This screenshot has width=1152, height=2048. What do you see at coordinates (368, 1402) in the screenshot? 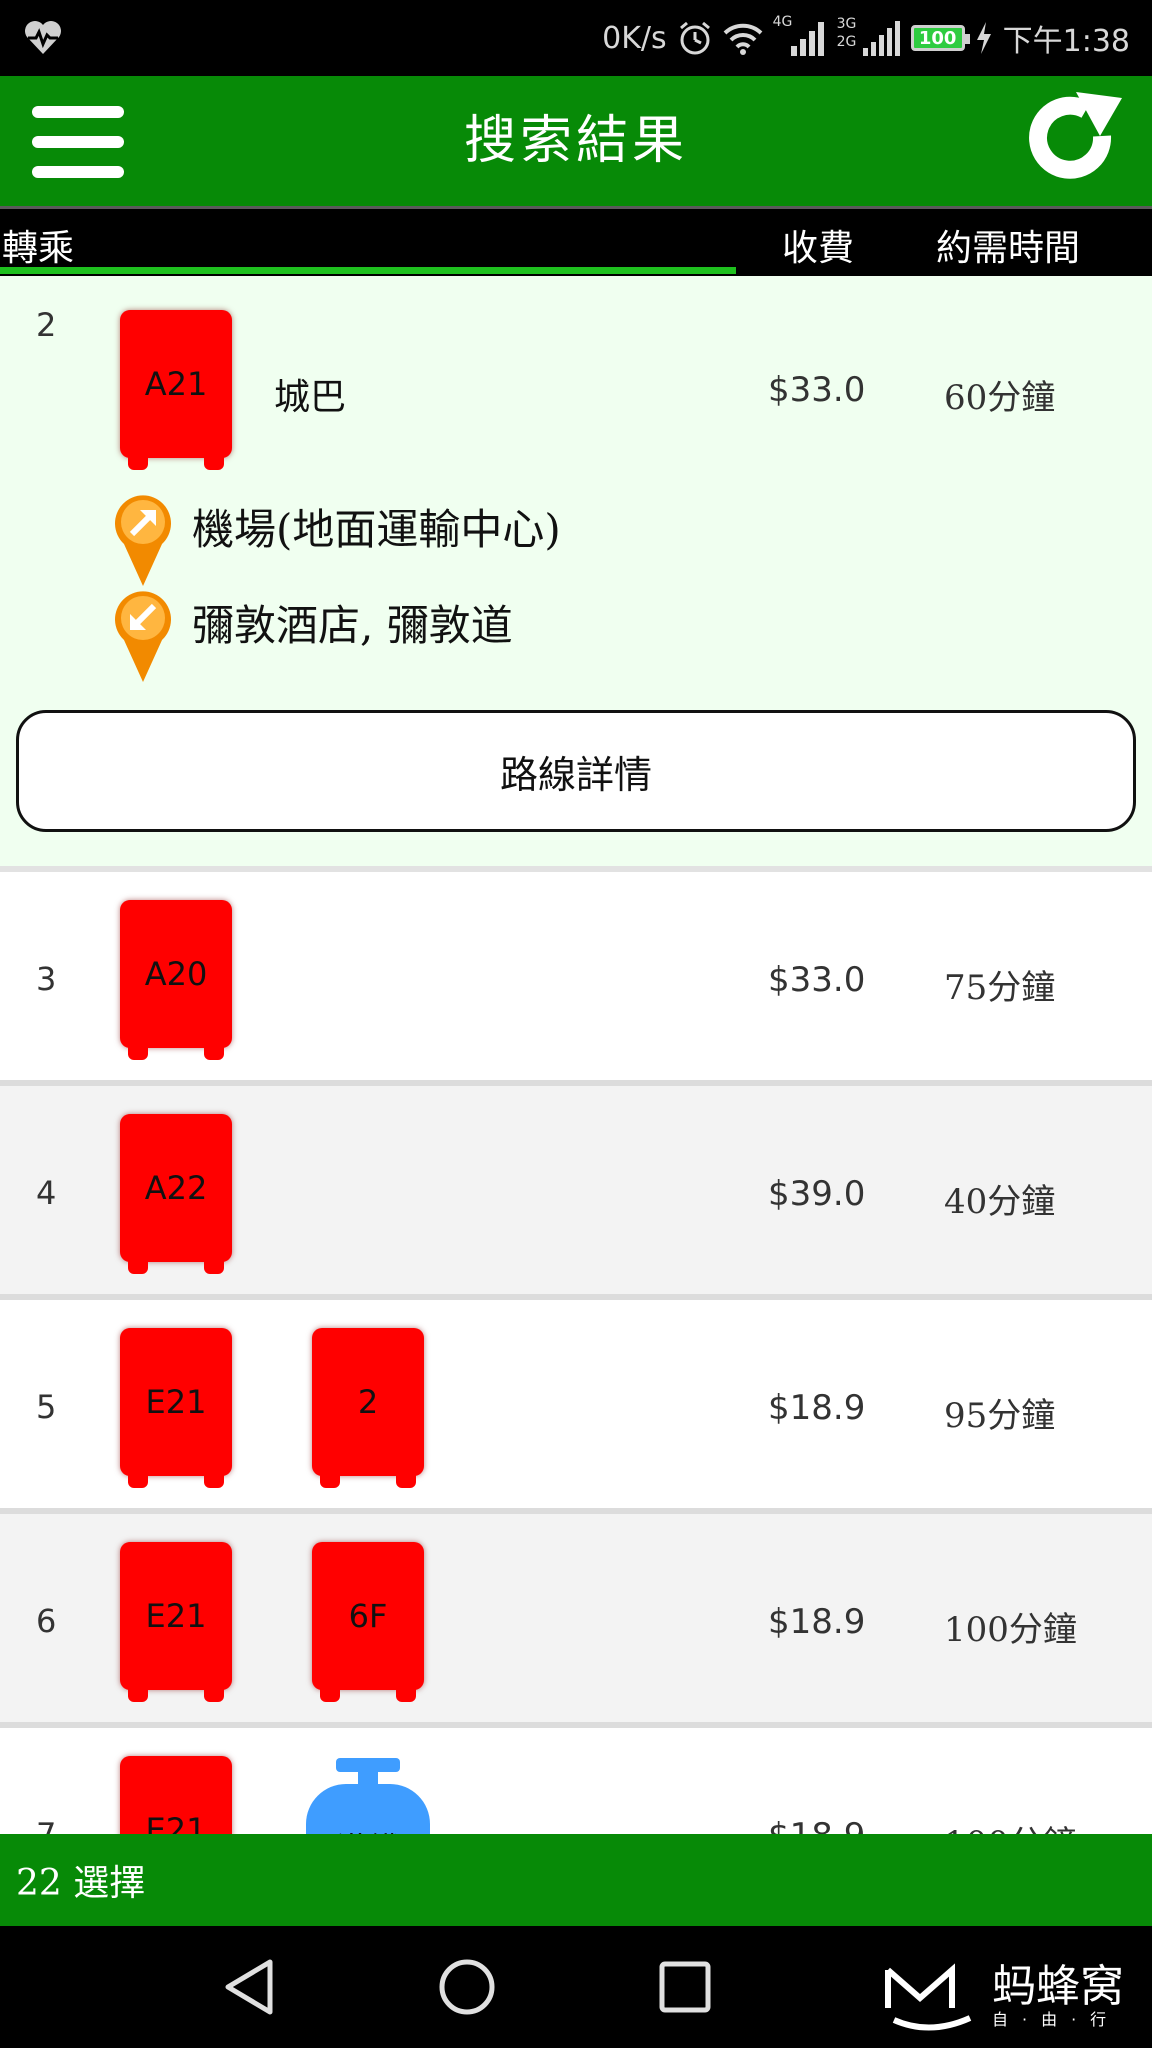
I see `bus-route-code: 2` at bounding box center [368, 1402].